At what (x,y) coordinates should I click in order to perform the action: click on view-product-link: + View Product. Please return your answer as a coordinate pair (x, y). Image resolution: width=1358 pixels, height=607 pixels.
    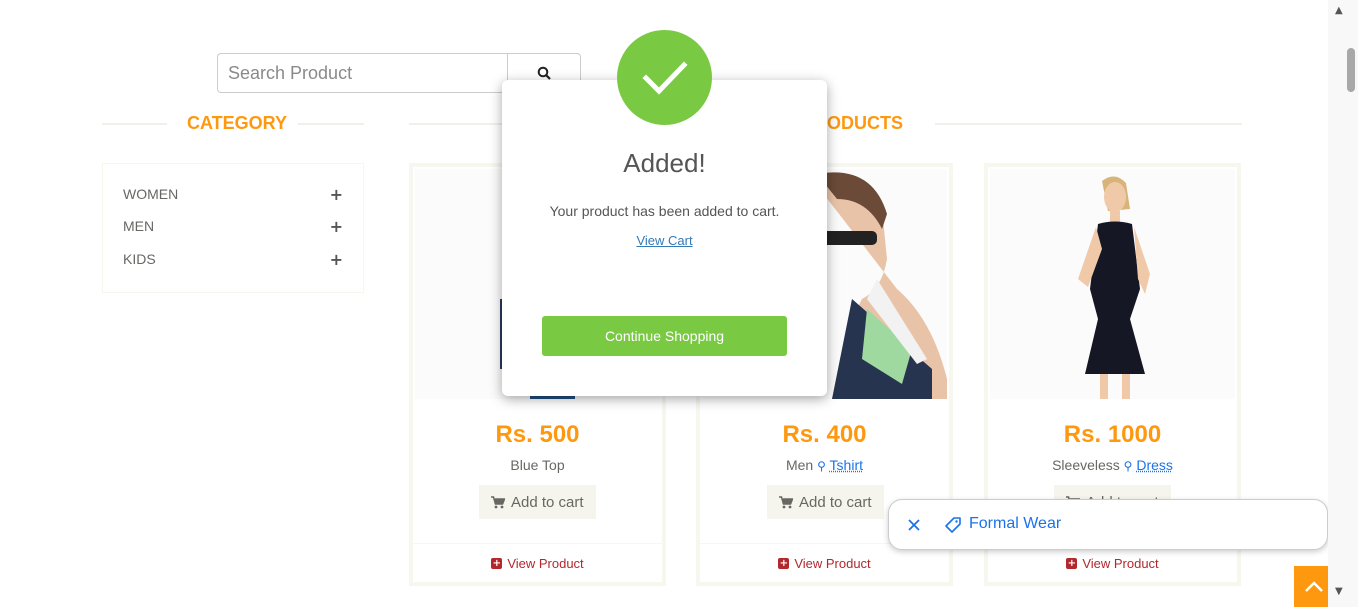
    Looking at the image, I should click on (537, 562).